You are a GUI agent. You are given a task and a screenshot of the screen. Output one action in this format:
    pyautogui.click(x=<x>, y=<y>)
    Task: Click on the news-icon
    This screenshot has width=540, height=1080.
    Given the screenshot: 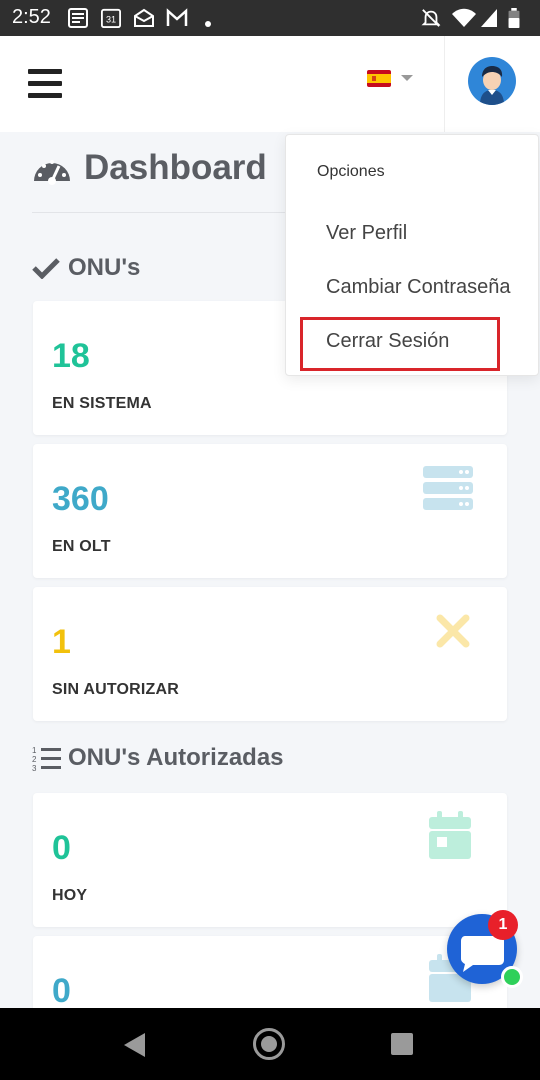 What is the action you would take?
    pyautogui.click(x=78, y=18)
    